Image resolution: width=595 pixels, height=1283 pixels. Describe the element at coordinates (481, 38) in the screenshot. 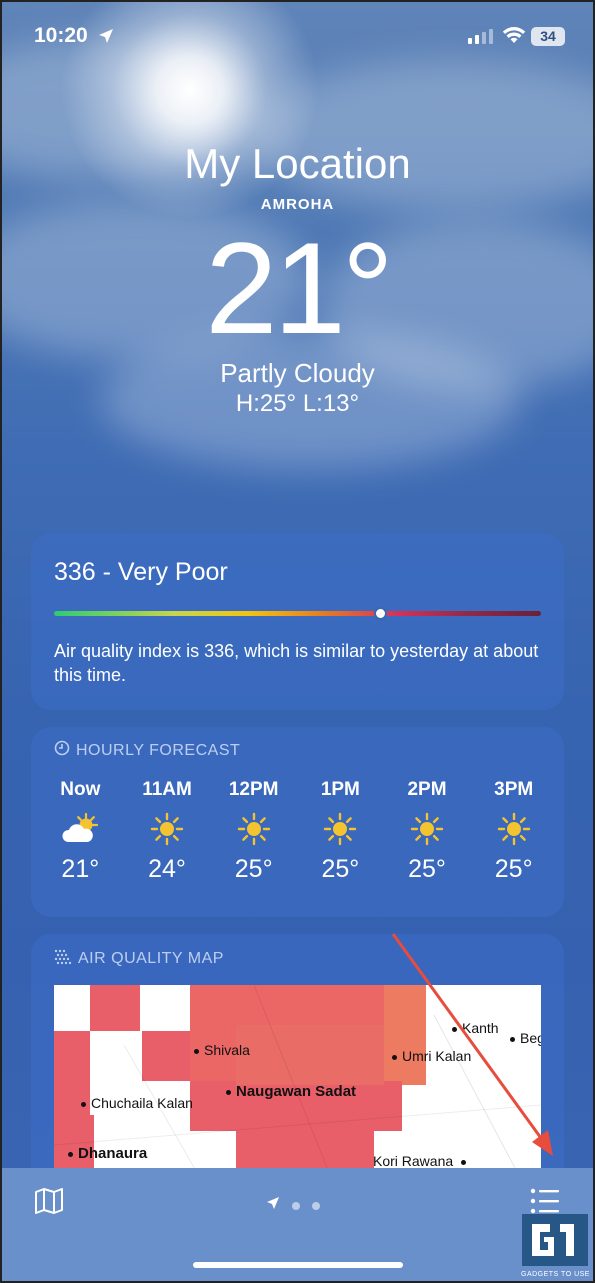

I see `cellular-signal-icon` at that location.